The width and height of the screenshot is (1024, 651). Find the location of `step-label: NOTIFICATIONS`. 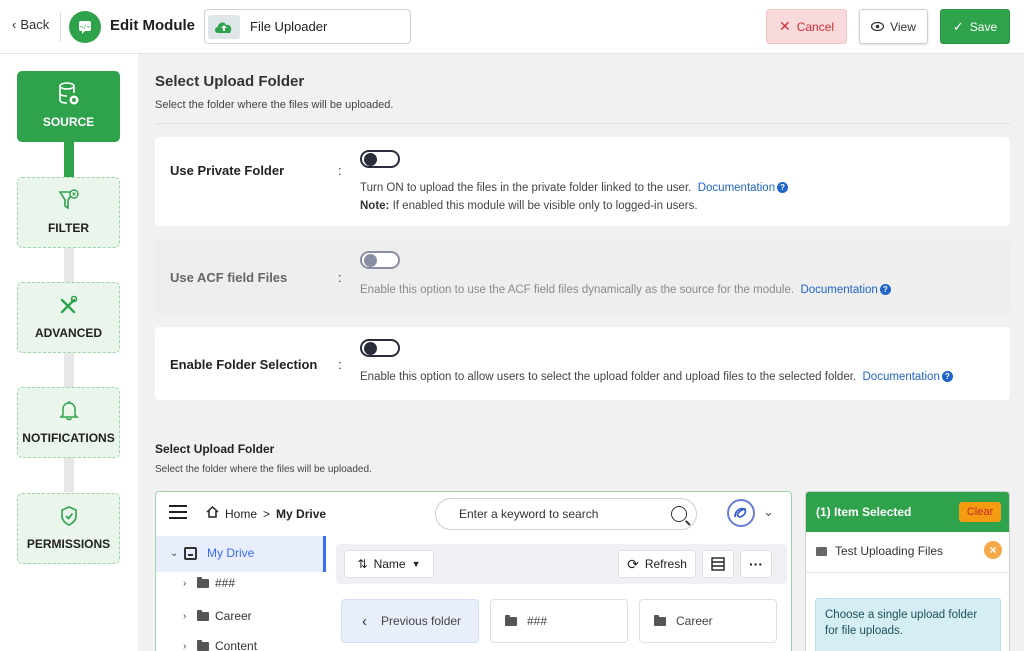

step-label: NOTIFICATIONS is located at coordinates (68, 438).